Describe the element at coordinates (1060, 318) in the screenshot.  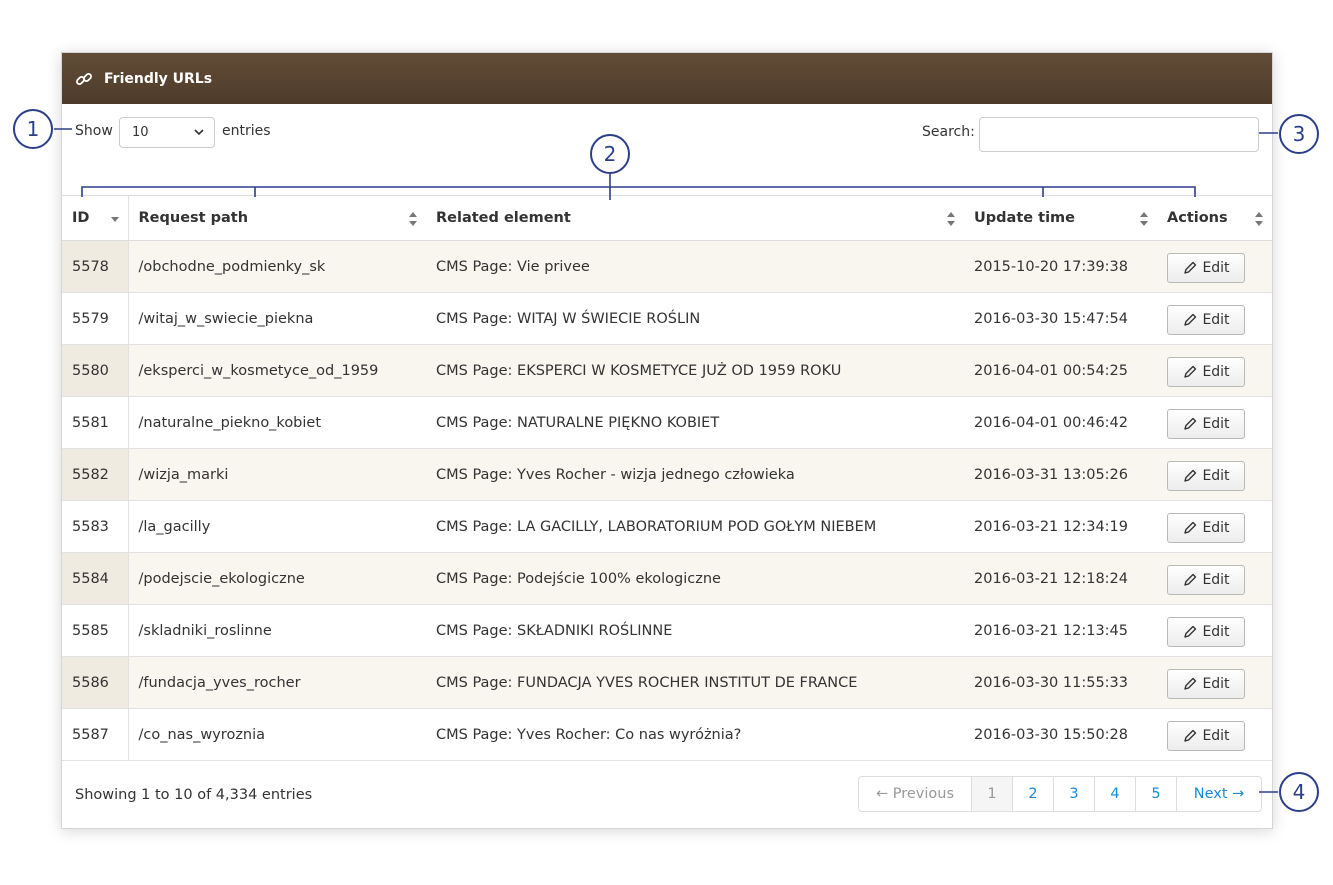
I see `cell-update-time: 2016-03-30 15:47:54` at that location.